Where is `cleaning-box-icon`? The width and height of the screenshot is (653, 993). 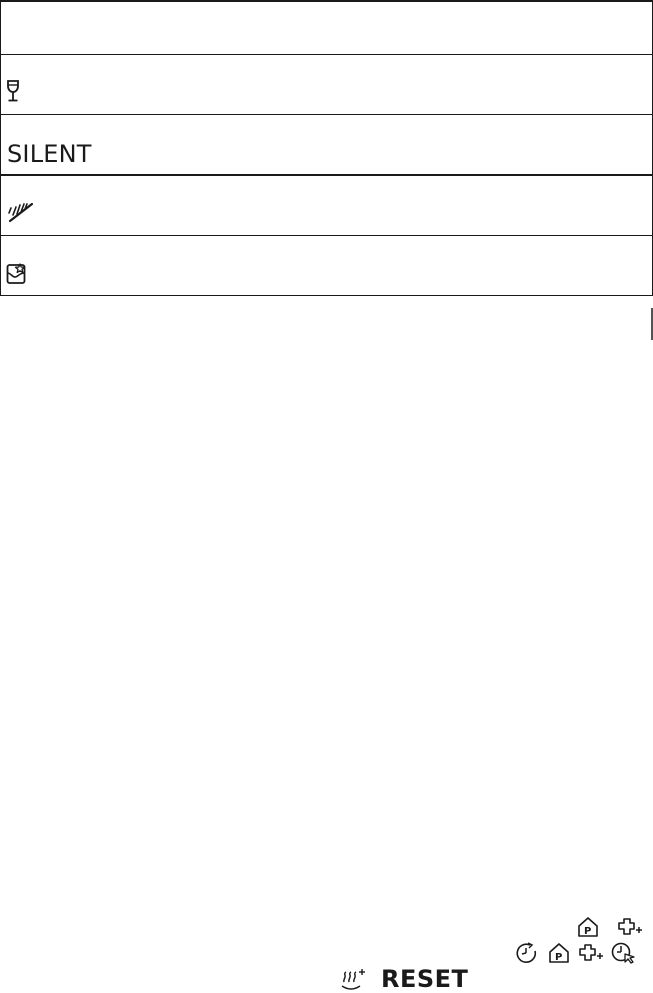 cleaning-box-icon is located at coordinates (17, 274).